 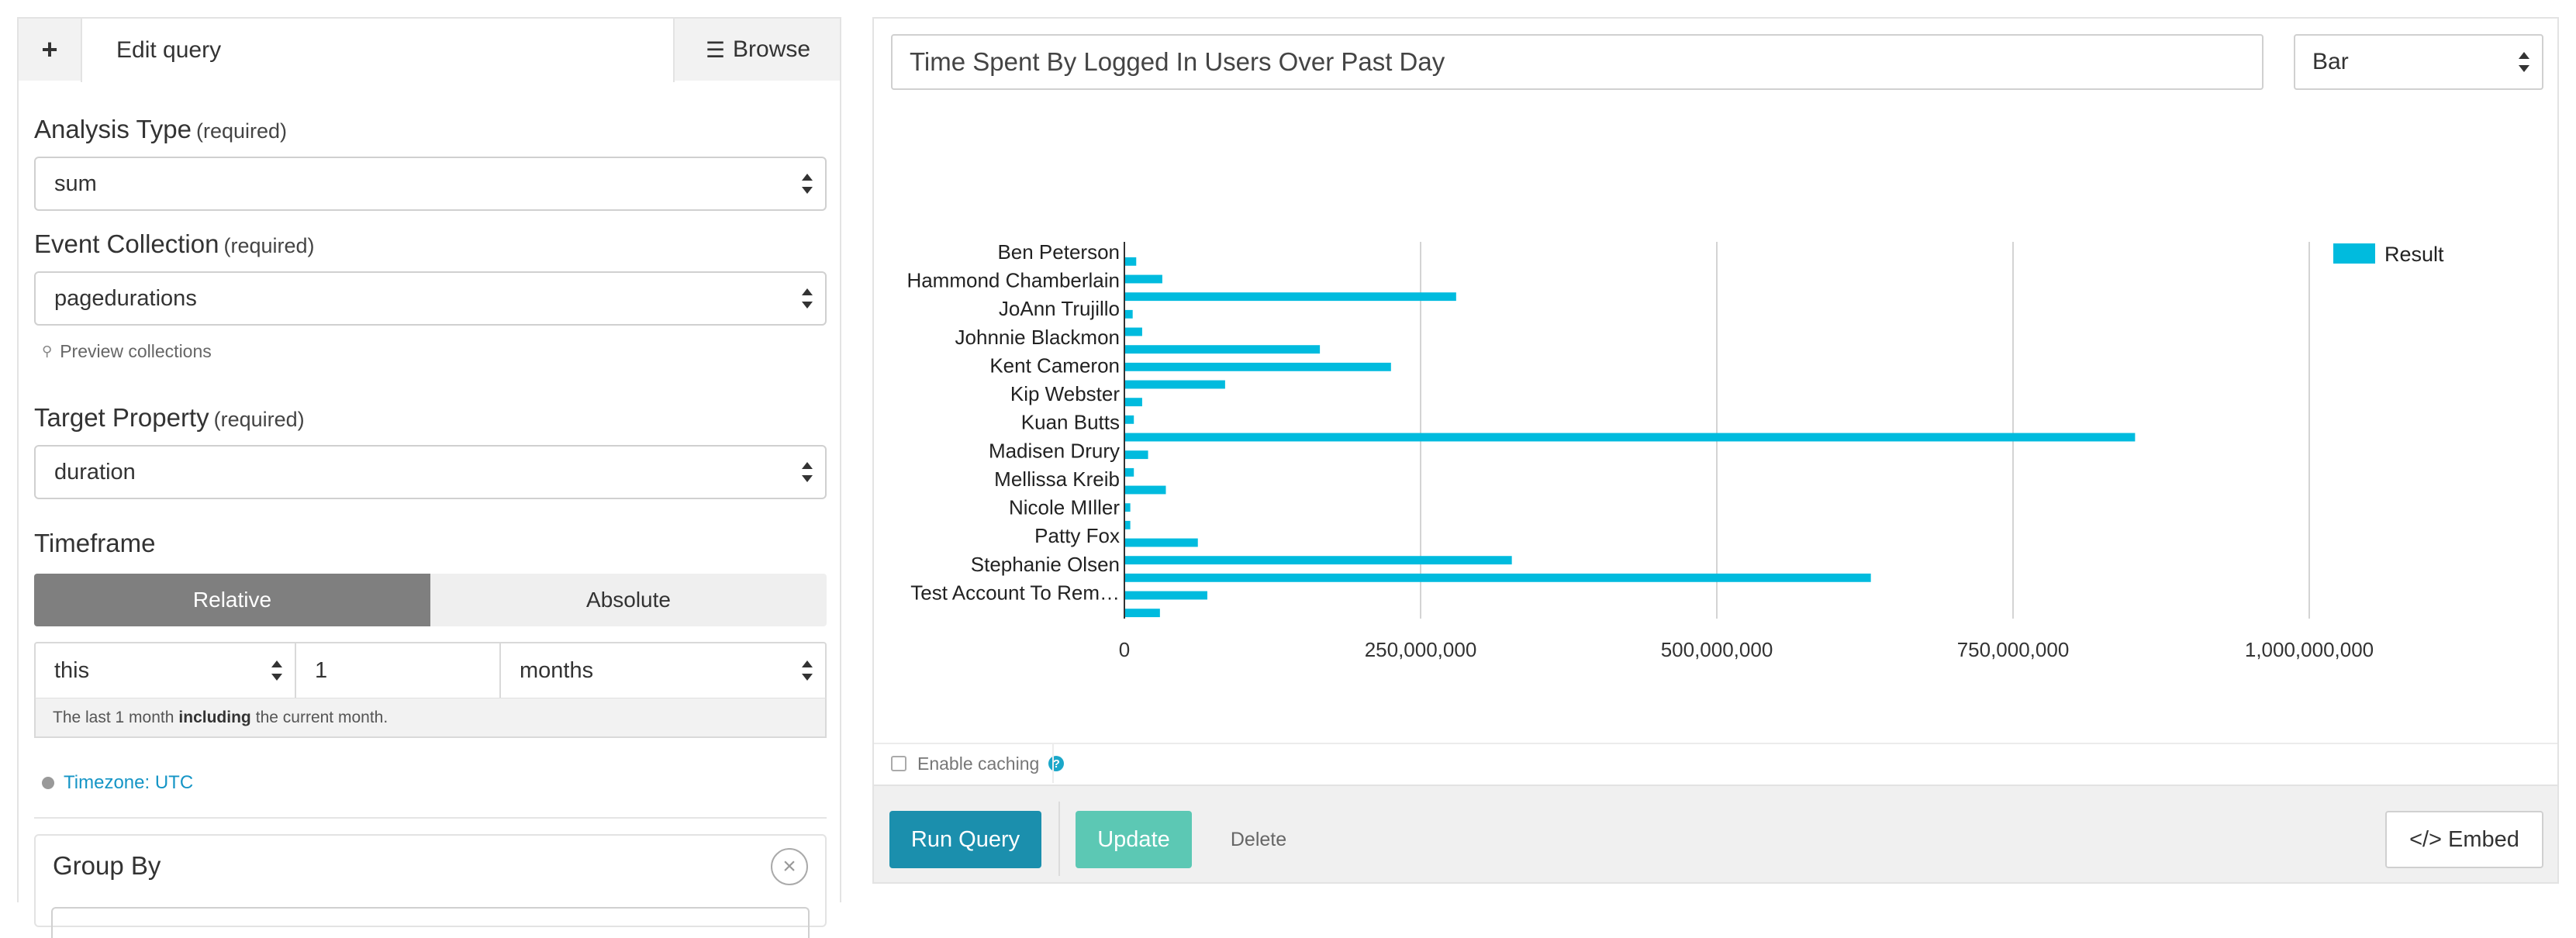 I want to click on category-label: Kuan Butts, so click(x=1071, y=422).